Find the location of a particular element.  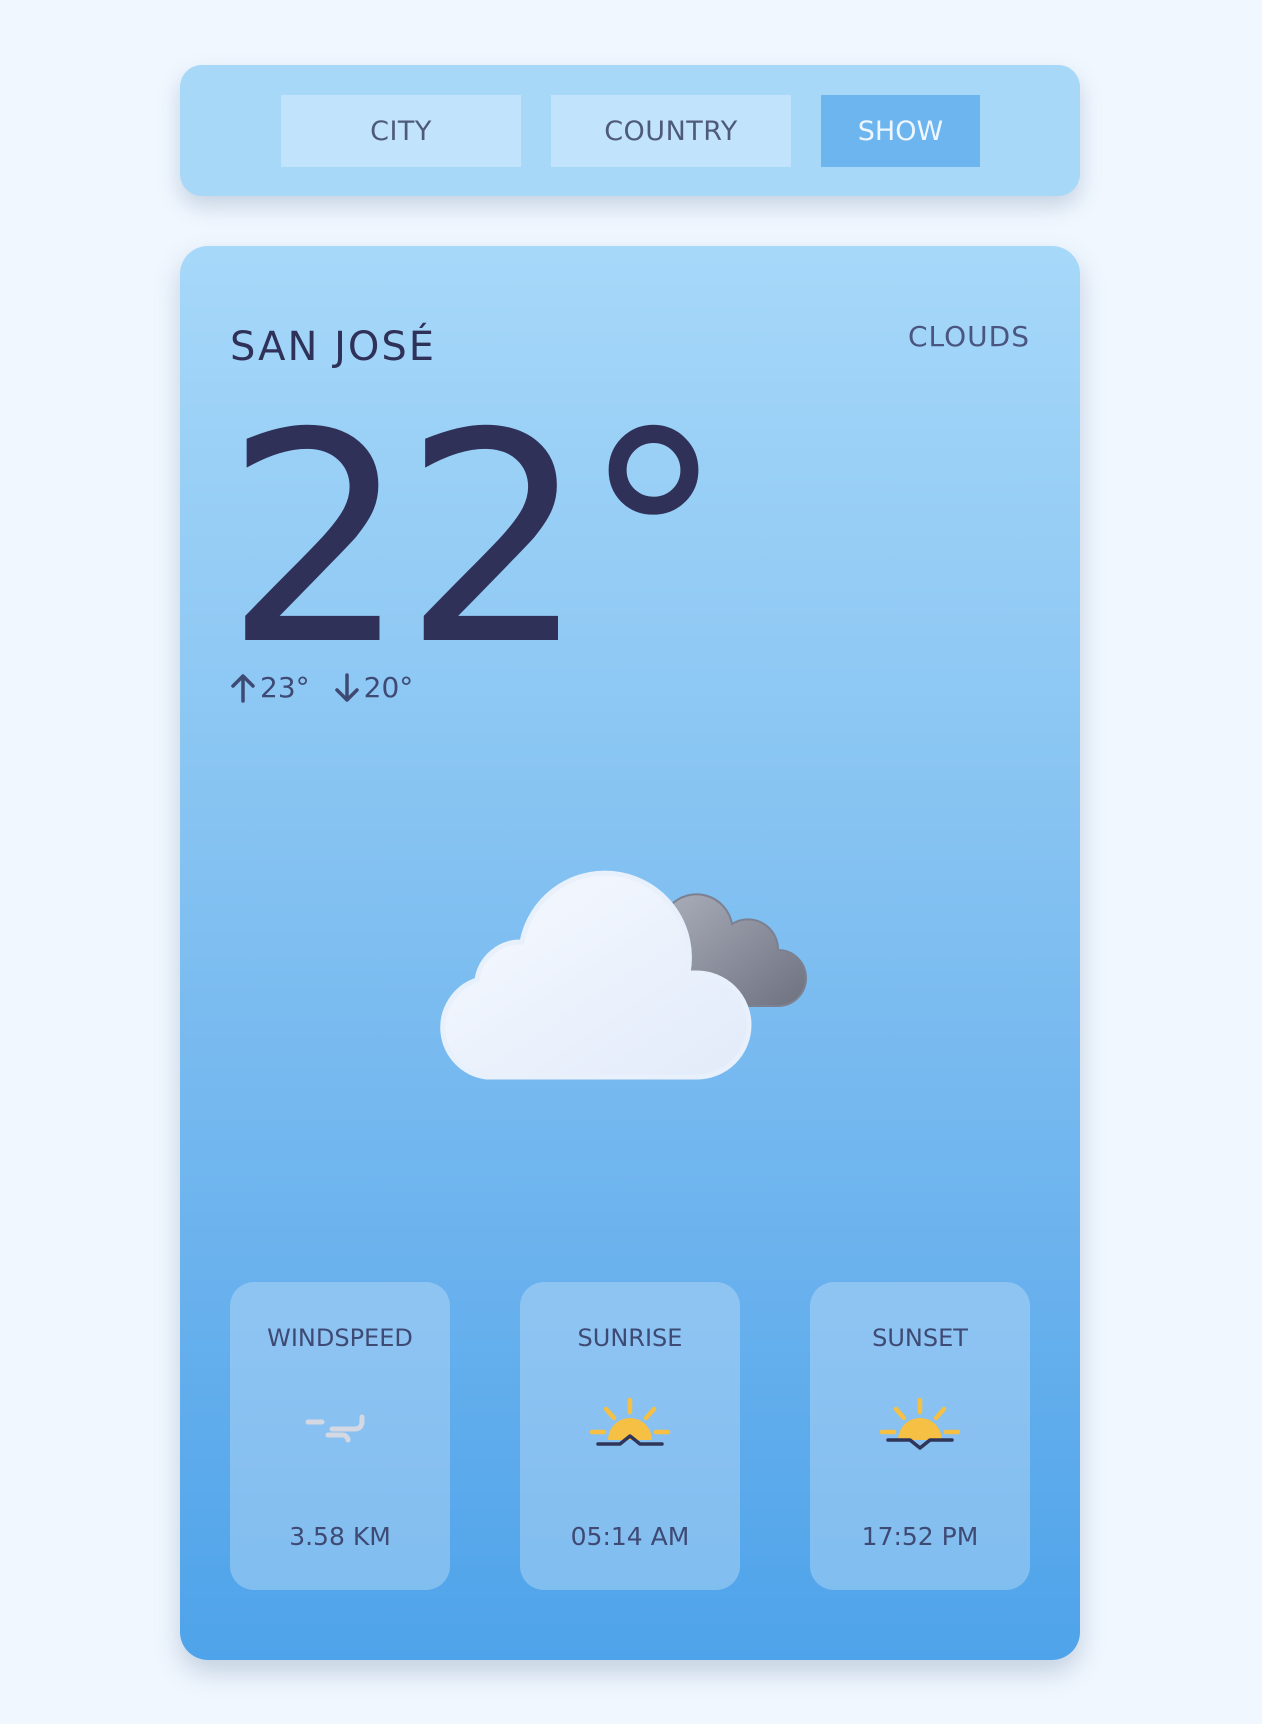

min-max-temperature: 23° 20° is located at coordinates (328, 687).